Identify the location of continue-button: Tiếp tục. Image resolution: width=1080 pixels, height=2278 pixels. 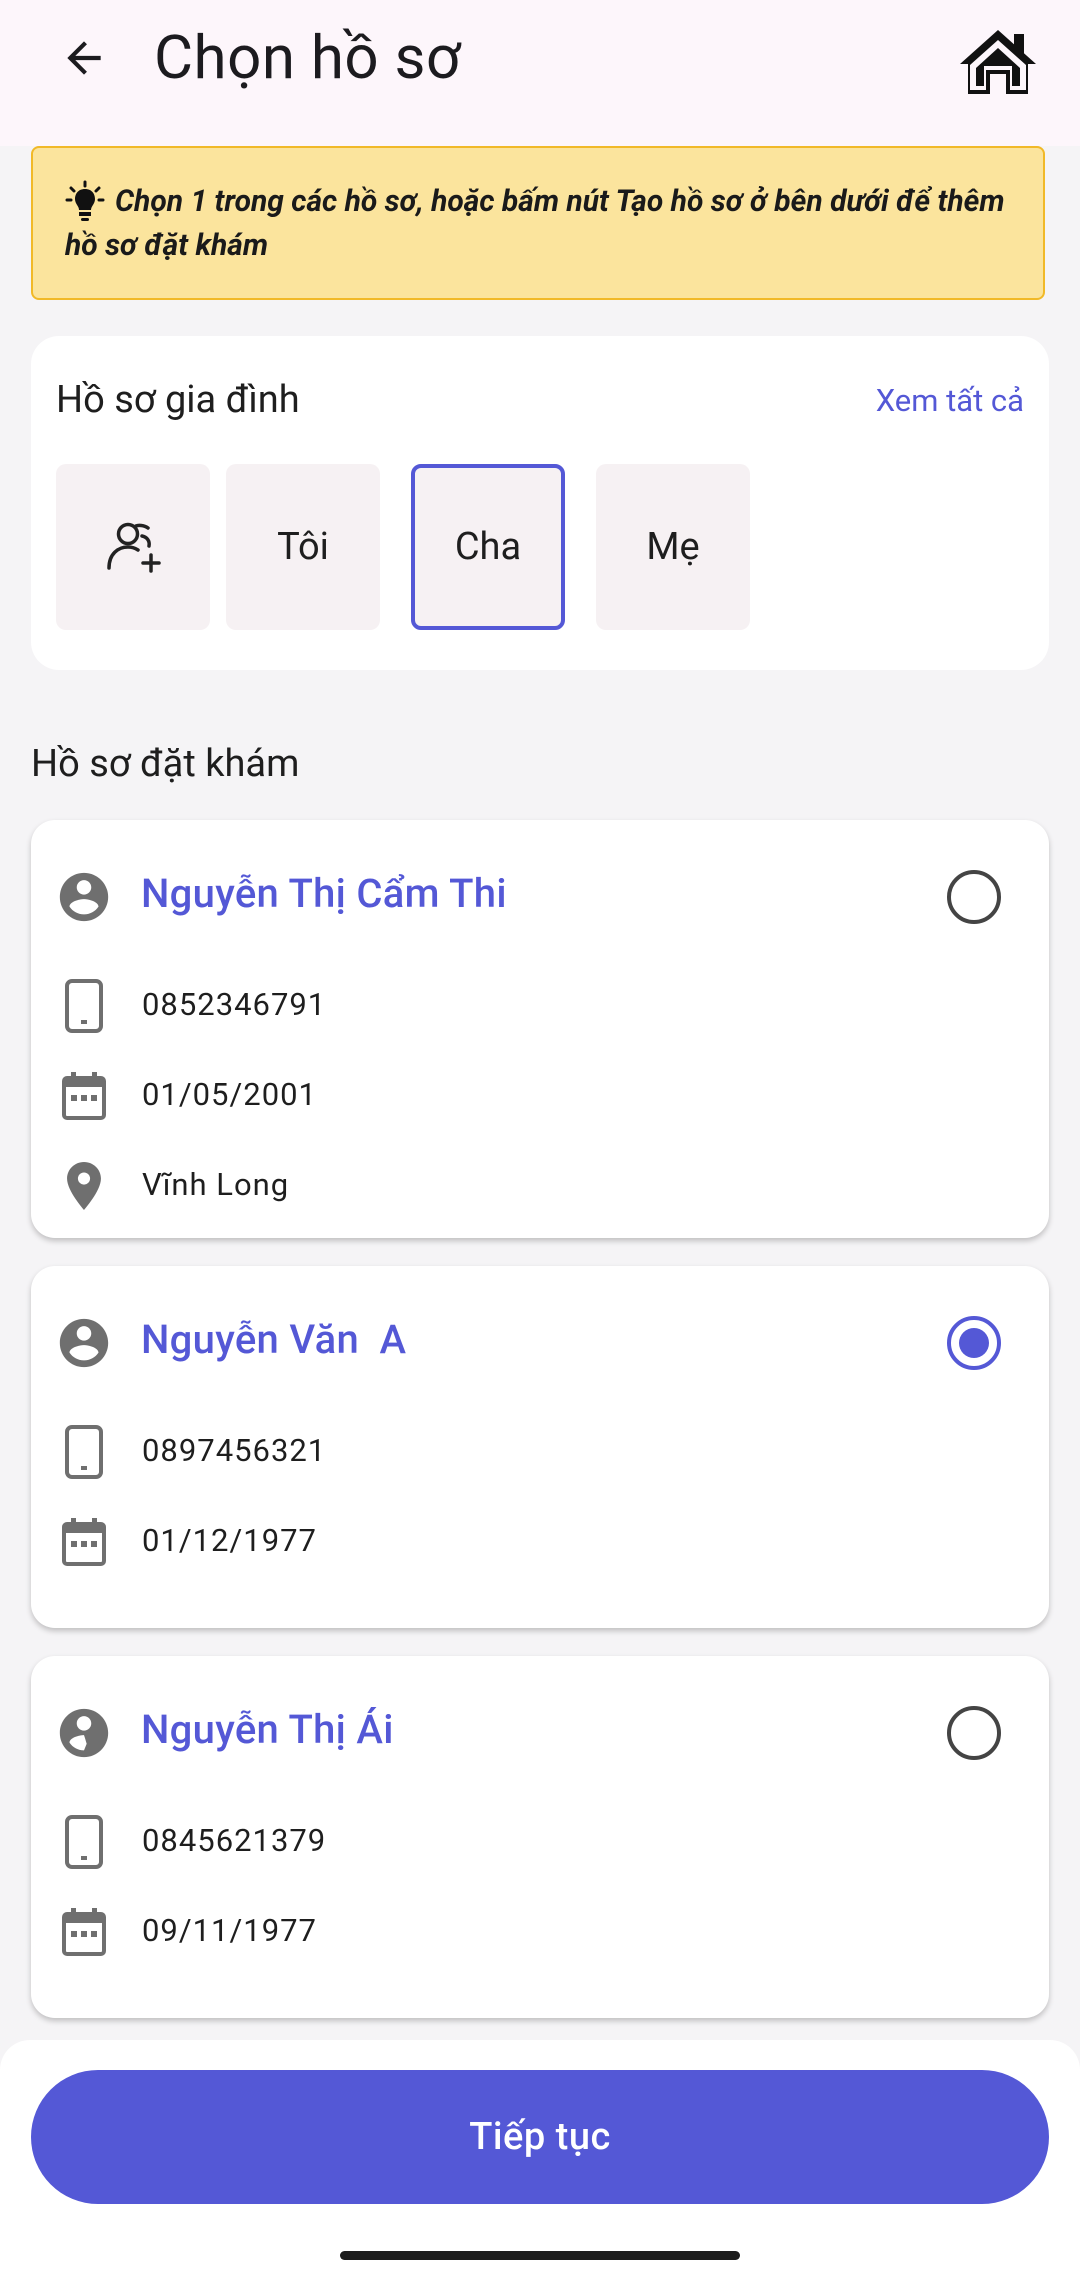
(540, 2137).